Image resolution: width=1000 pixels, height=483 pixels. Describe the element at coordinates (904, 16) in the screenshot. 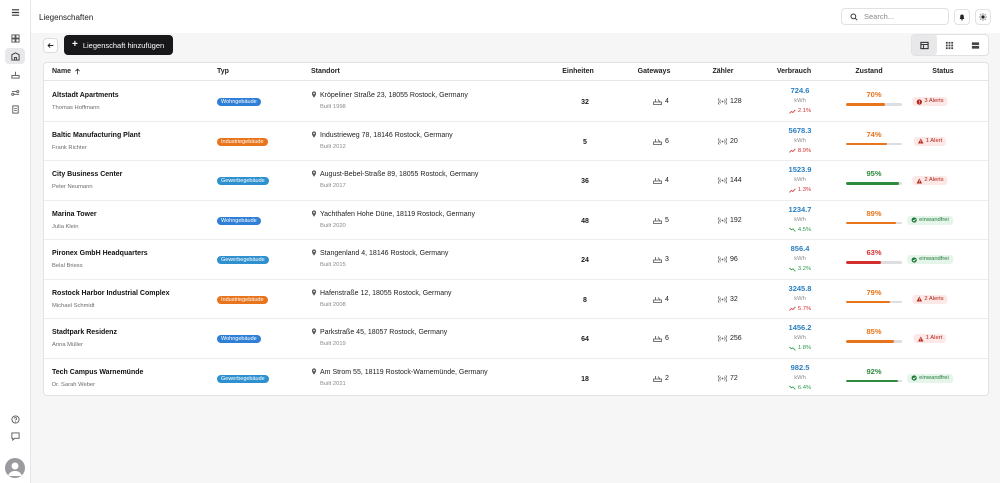

I see `search-input` at that location.